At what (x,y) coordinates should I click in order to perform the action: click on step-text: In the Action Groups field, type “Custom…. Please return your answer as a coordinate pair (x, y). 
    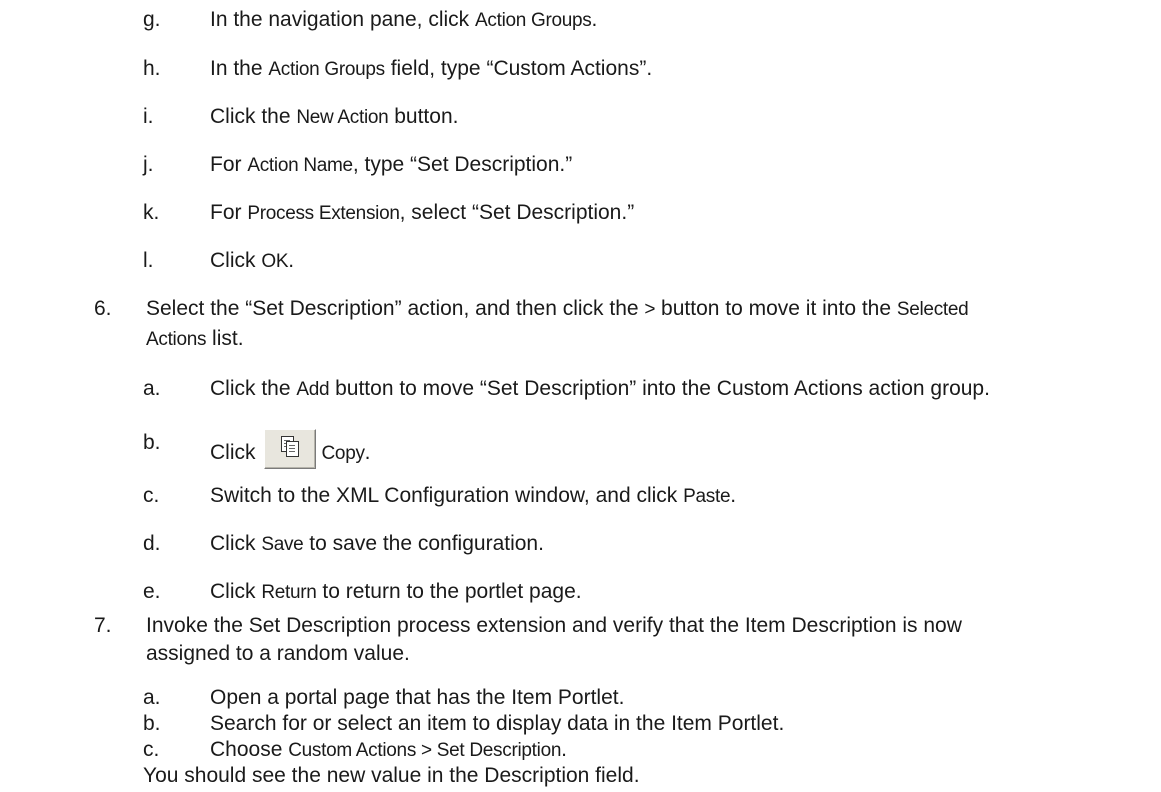
    Looking at the image, I should click on (431, 68).